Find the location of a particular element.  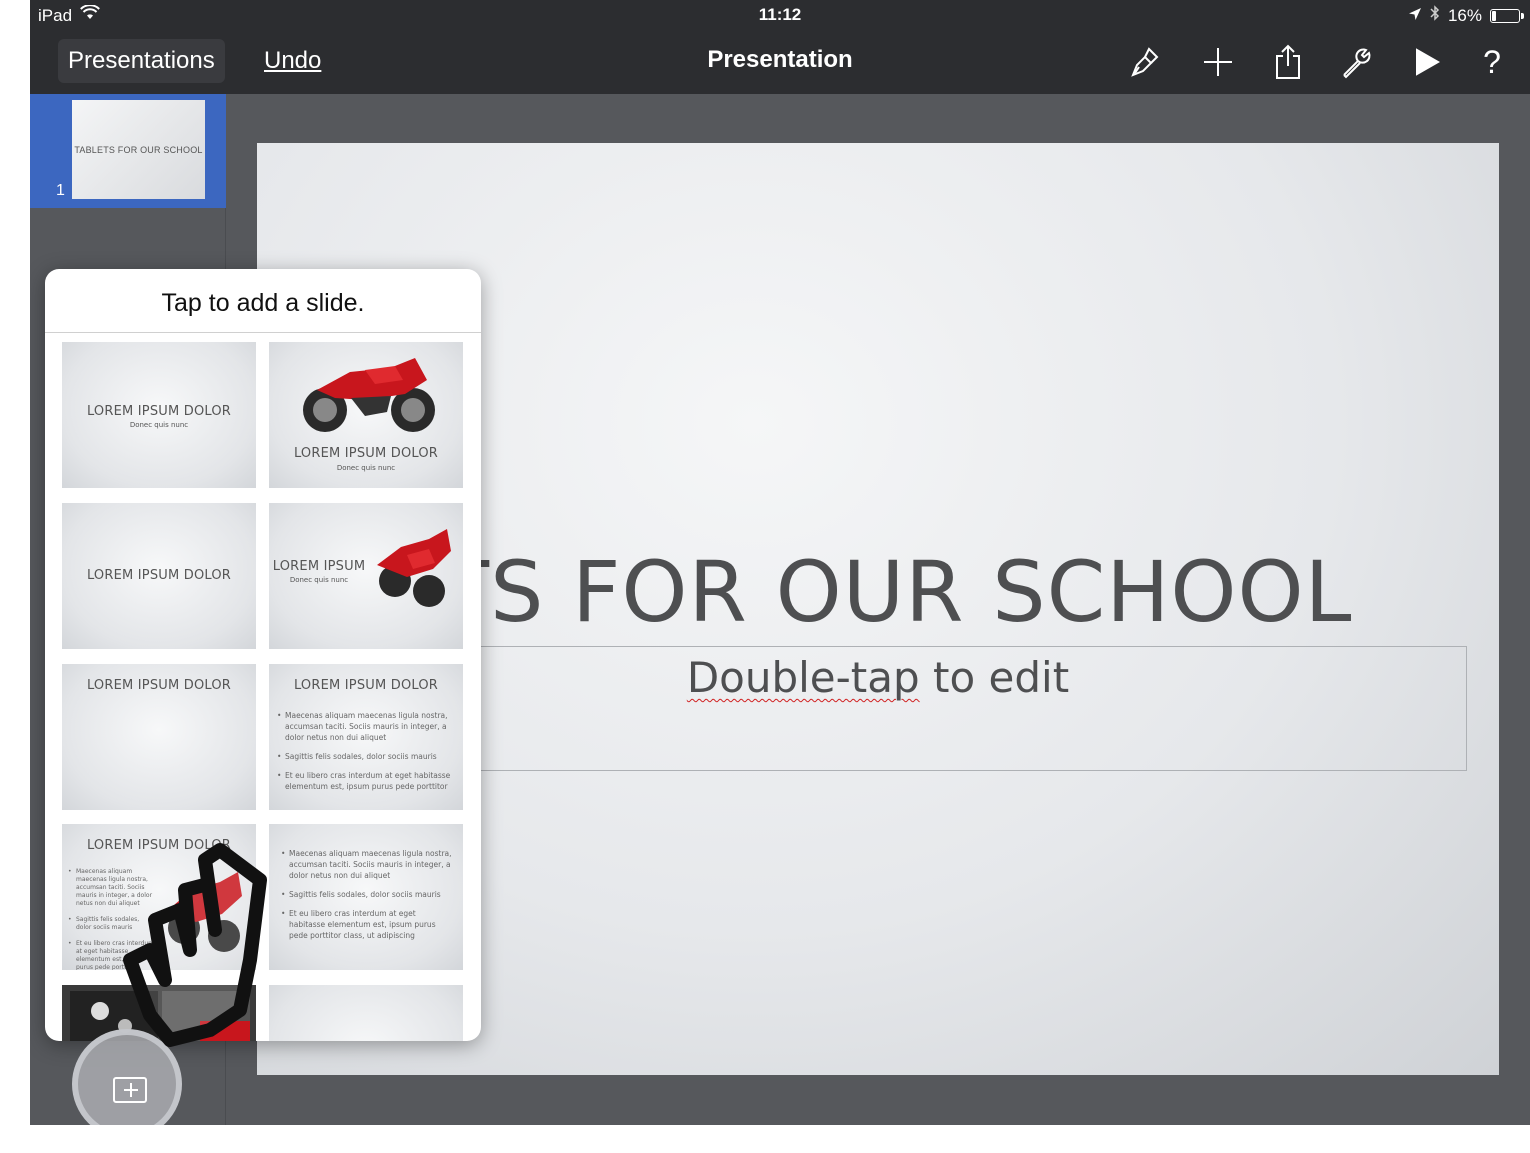

plus-icon is located at coordinates (1218, 62).